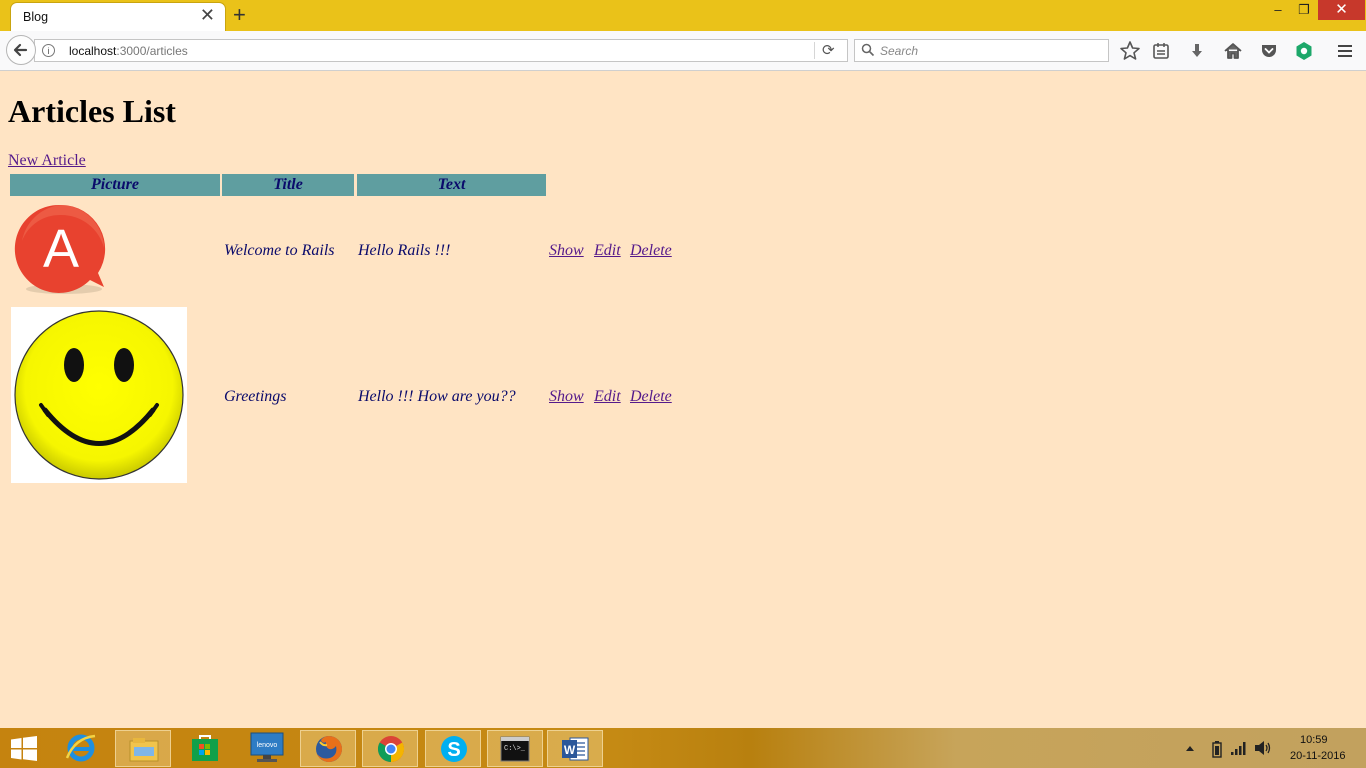 The height and width of the screenshot is (768, 1366). What do you see at coordinates (207, 15) in the screenshot?
I see `tab-close-icon: ✕` at bounding box center [207, 15].